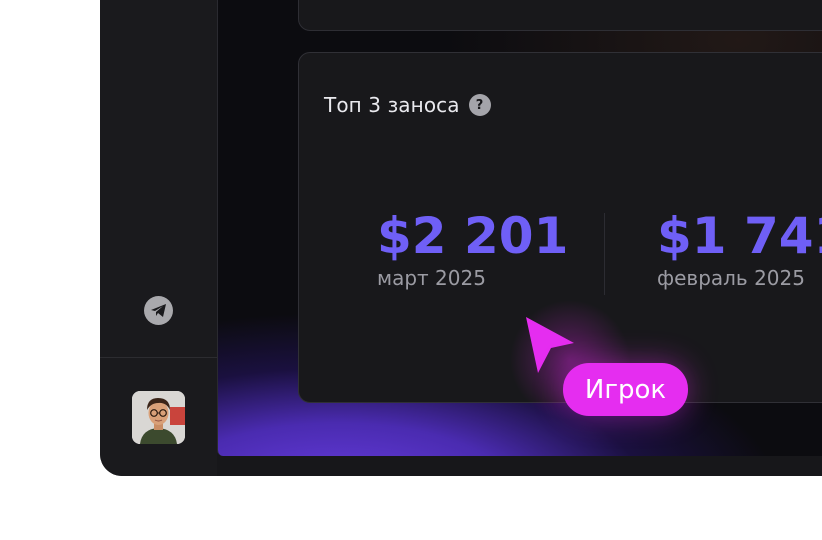  I want to click on stat-item: $2 201 март 2025, so click(472, 249).